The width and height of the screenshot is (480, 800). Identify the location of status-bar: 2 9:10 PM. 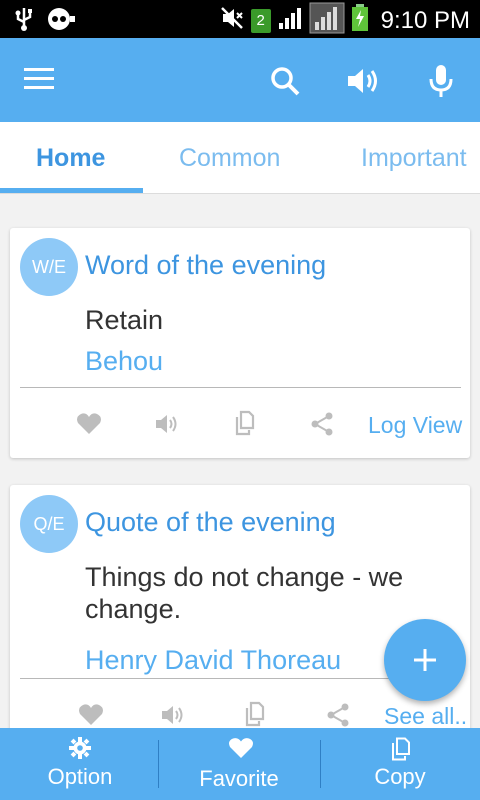
(240, 19).